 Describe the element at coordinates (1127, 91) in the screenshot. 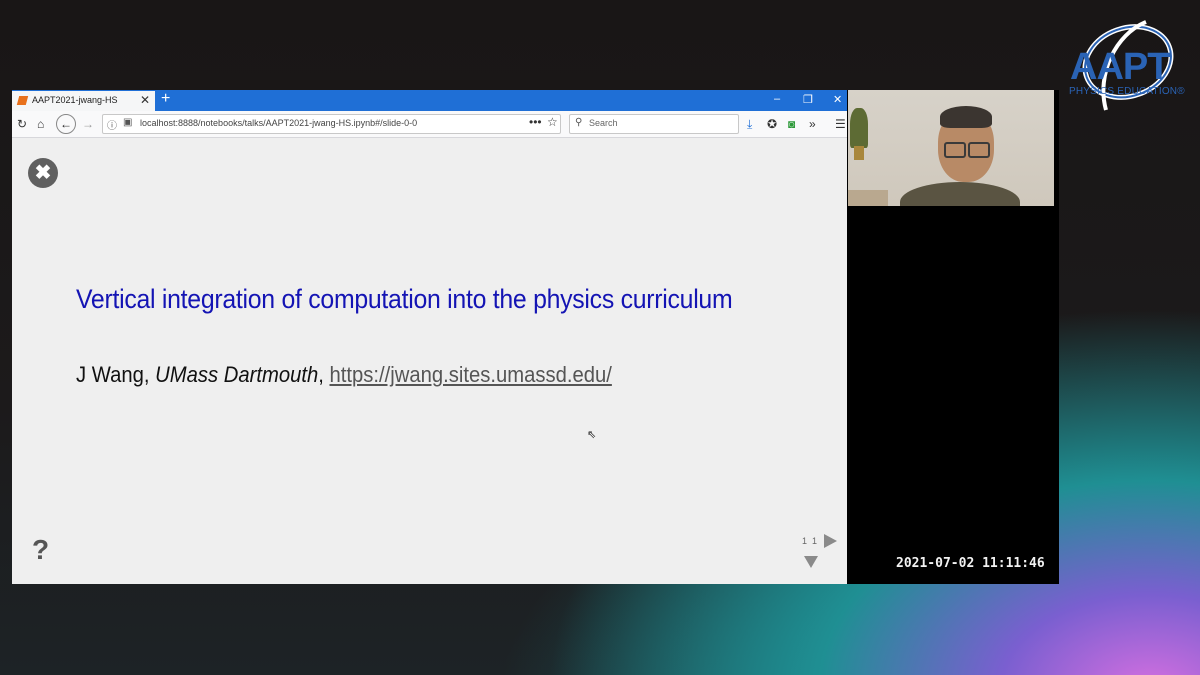

I see `logo-subtitle: PHYSICS EDUCATION®` at that location.